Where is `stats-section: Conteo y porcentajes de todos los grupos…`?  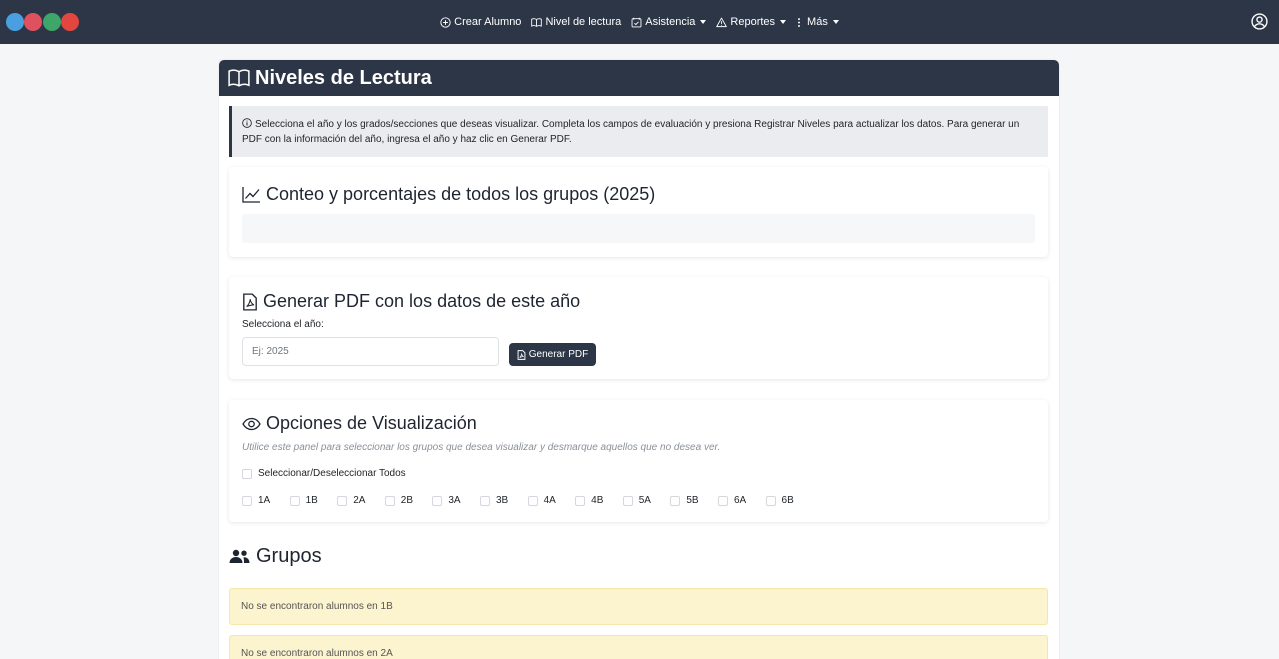
stats-section: Conteo y porcentajes de todos los grupos… is located at coordinates (638, 212).